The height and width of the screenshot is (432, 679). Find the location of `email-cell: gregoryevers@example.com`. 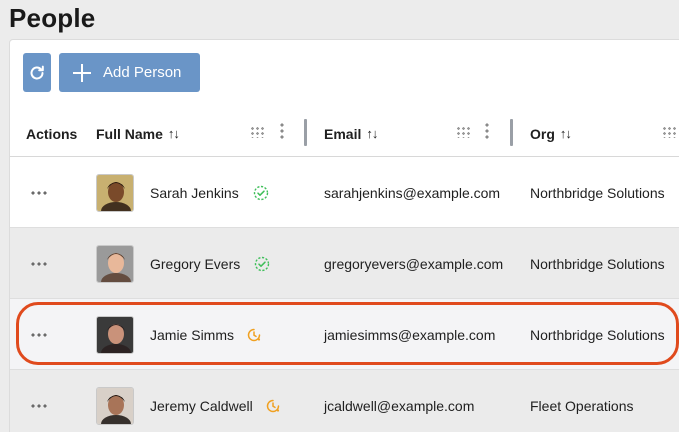

email-cell: gregoryevers@example.com is located at coordinates (413, 263).